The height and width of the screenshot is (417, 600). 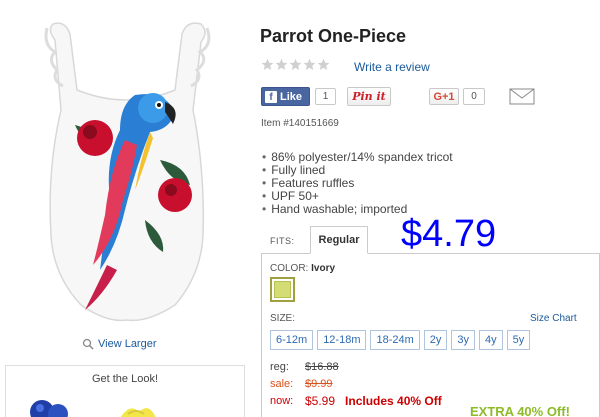 I want to click on promo-text: Includes 40% Off, so click(x=393, y=400).